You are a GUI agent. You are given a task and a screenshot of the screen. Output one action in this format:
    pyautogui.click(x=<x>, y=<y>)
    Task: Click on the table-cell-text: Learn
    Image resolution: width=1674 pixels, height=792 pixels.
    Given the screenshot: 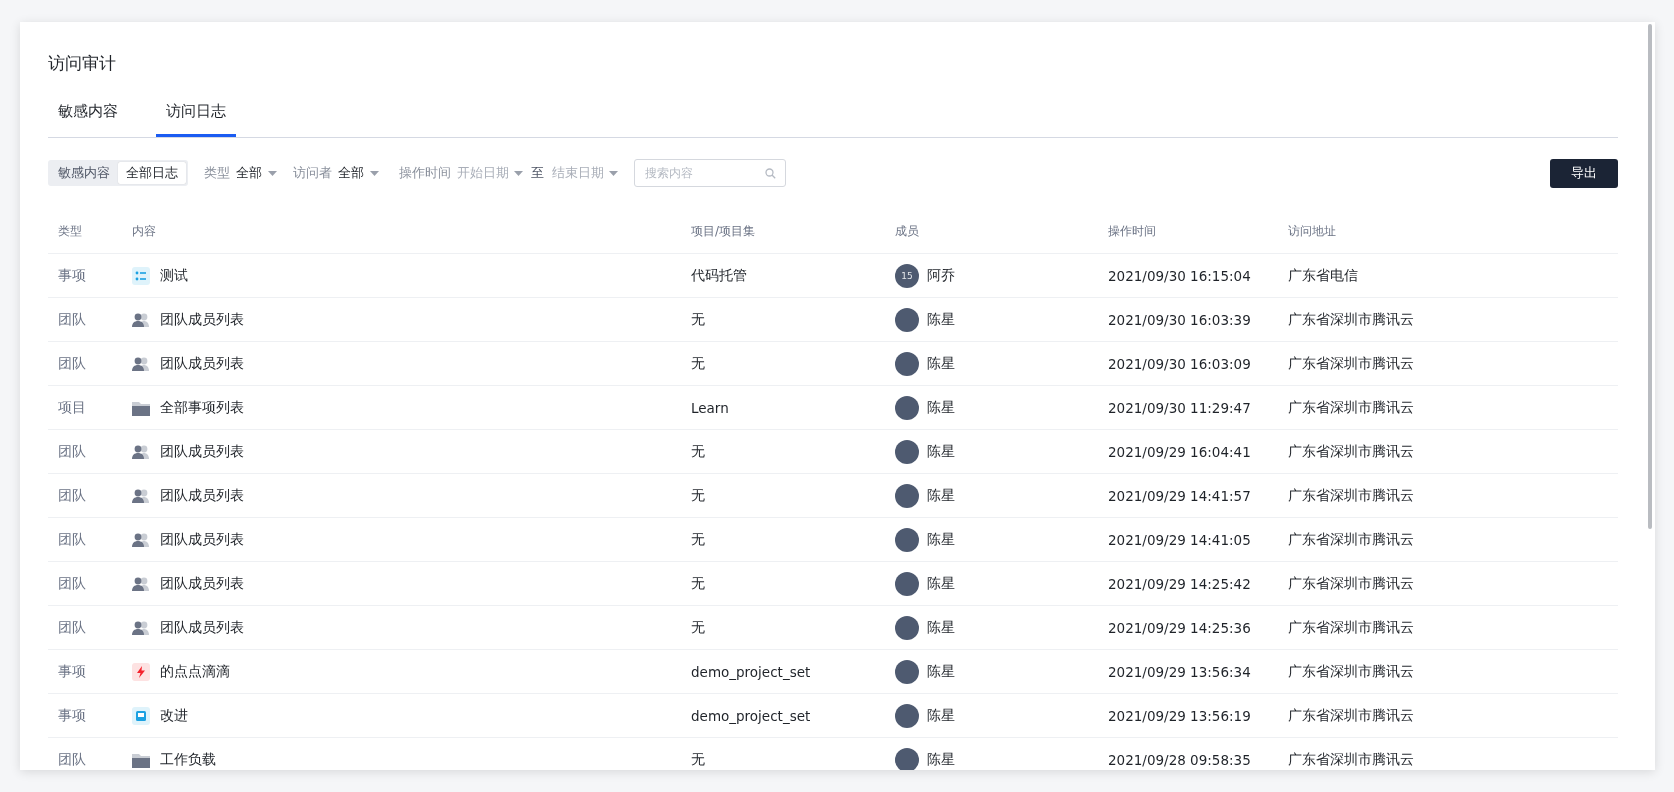 What is the action you would take?
    pyautogui.click(x=710, y=407)
    